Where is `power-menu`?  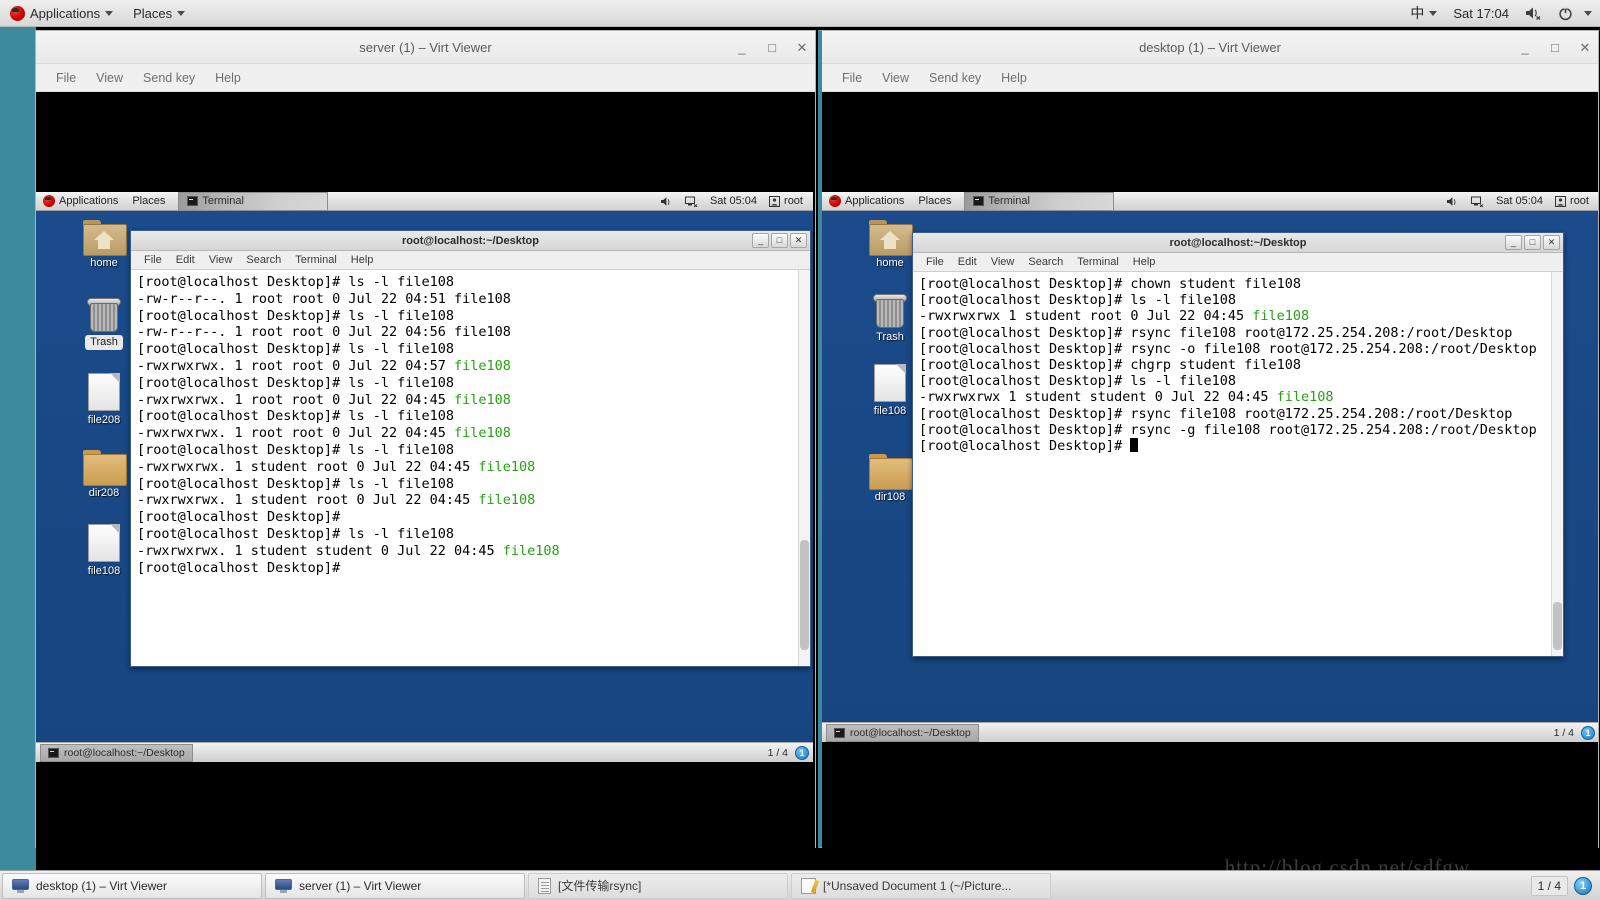 power-menu is located at coordinates (1575, 13).